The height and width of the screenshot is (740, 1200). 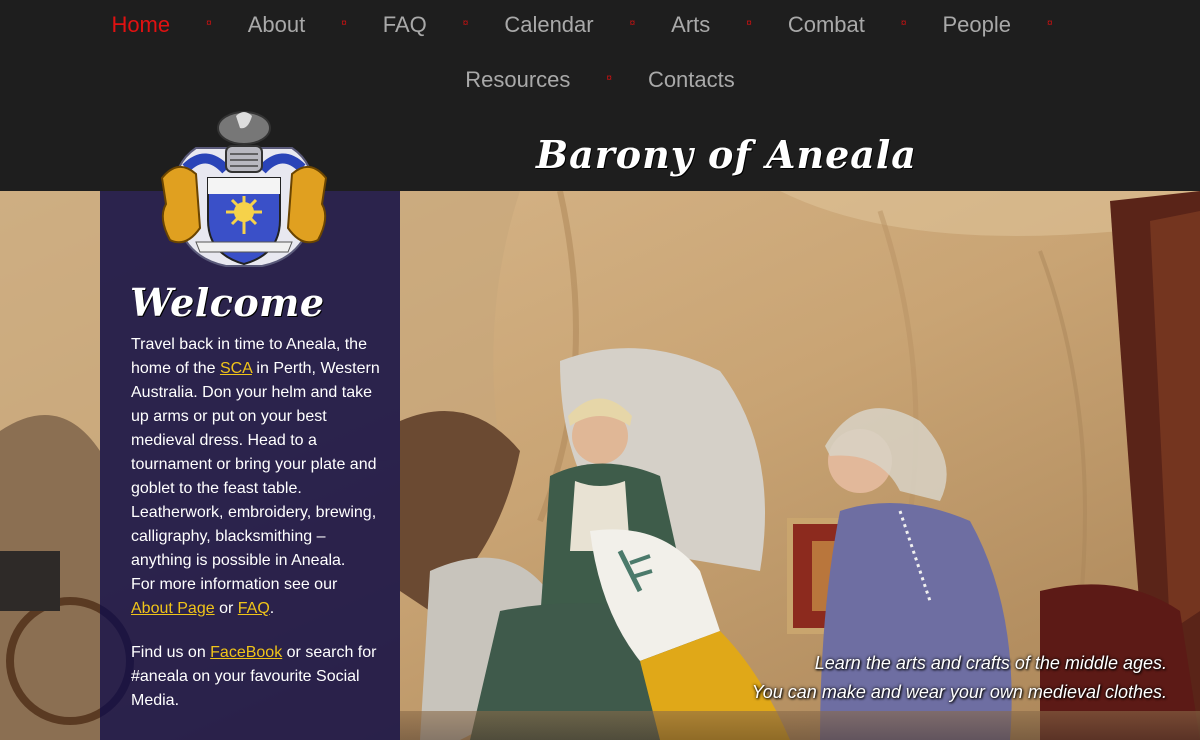 I want to click on nav-item-combat: Combat, so click(x=826, y=25).